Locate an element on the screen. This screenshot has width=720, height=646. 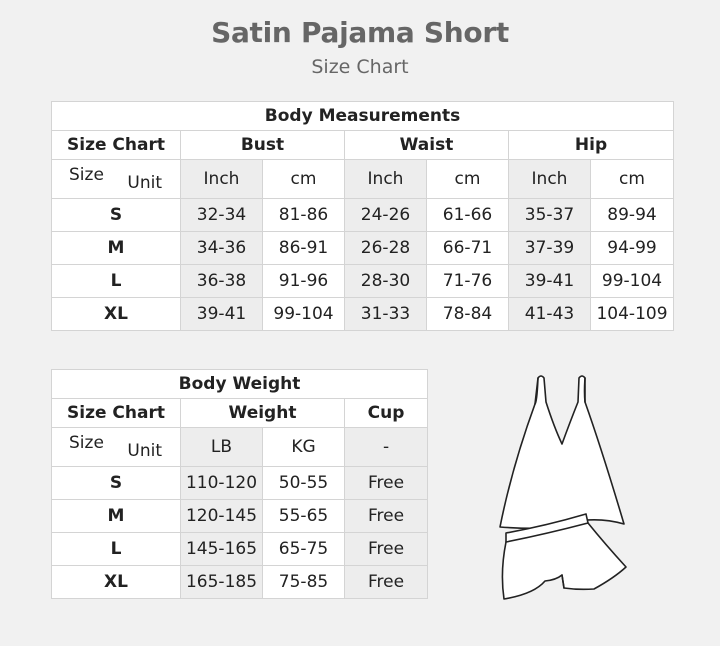
value-cell: 41-43 is located at coordinates (549, 314).